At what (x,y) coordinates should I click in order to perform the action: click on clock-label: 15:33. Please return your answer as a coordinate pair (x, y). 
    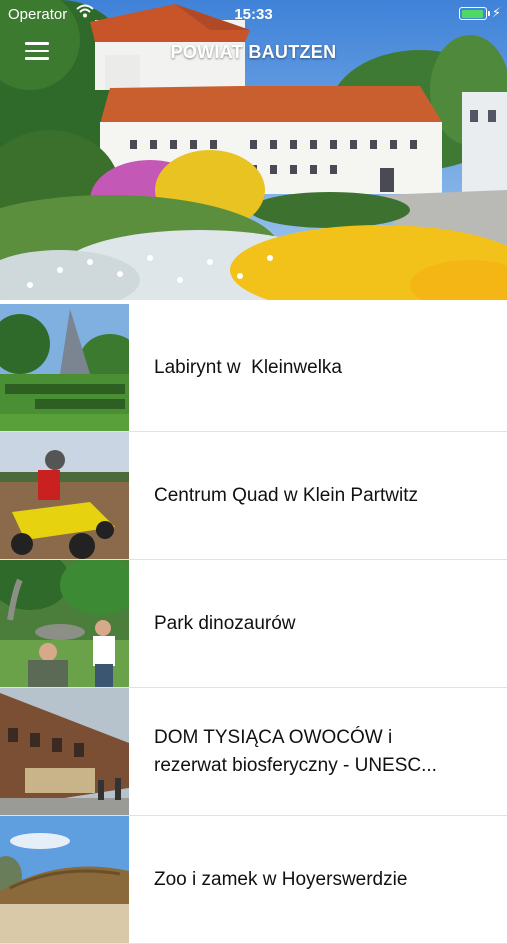
    Looking at the image, I should click on (253, 14).